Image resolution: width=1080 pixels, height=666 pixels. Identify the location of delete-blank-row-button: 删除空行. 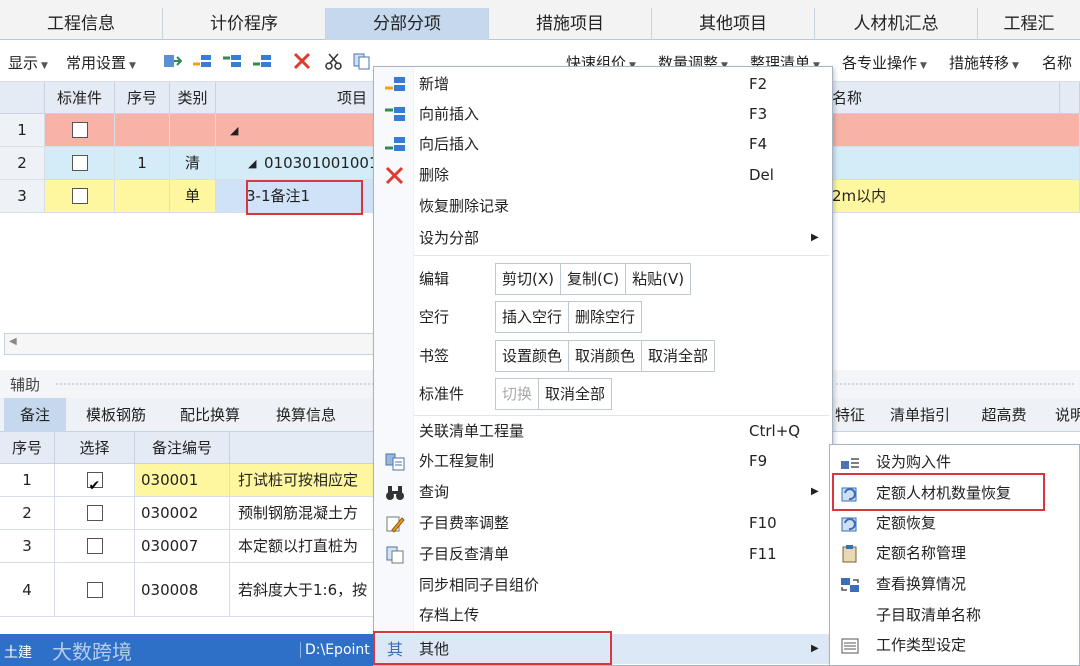
(605, 317).